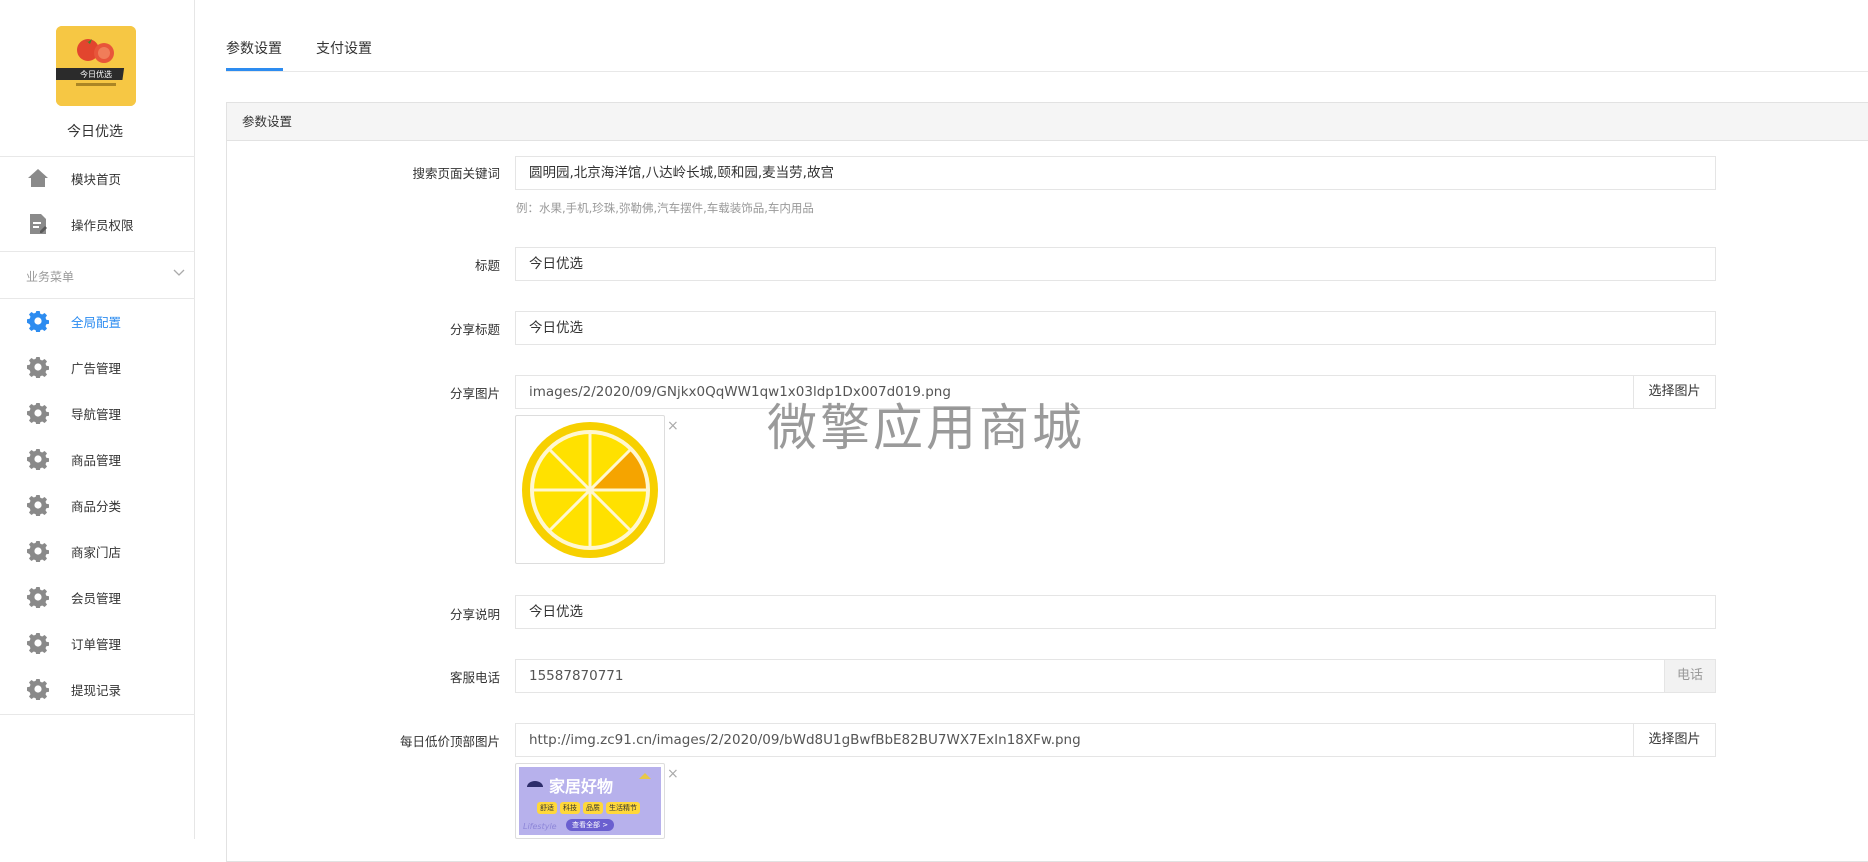 The width and height of the screenshot is (1868, 862). I want to click on svg-text: 今日优选, so click(96, 74).